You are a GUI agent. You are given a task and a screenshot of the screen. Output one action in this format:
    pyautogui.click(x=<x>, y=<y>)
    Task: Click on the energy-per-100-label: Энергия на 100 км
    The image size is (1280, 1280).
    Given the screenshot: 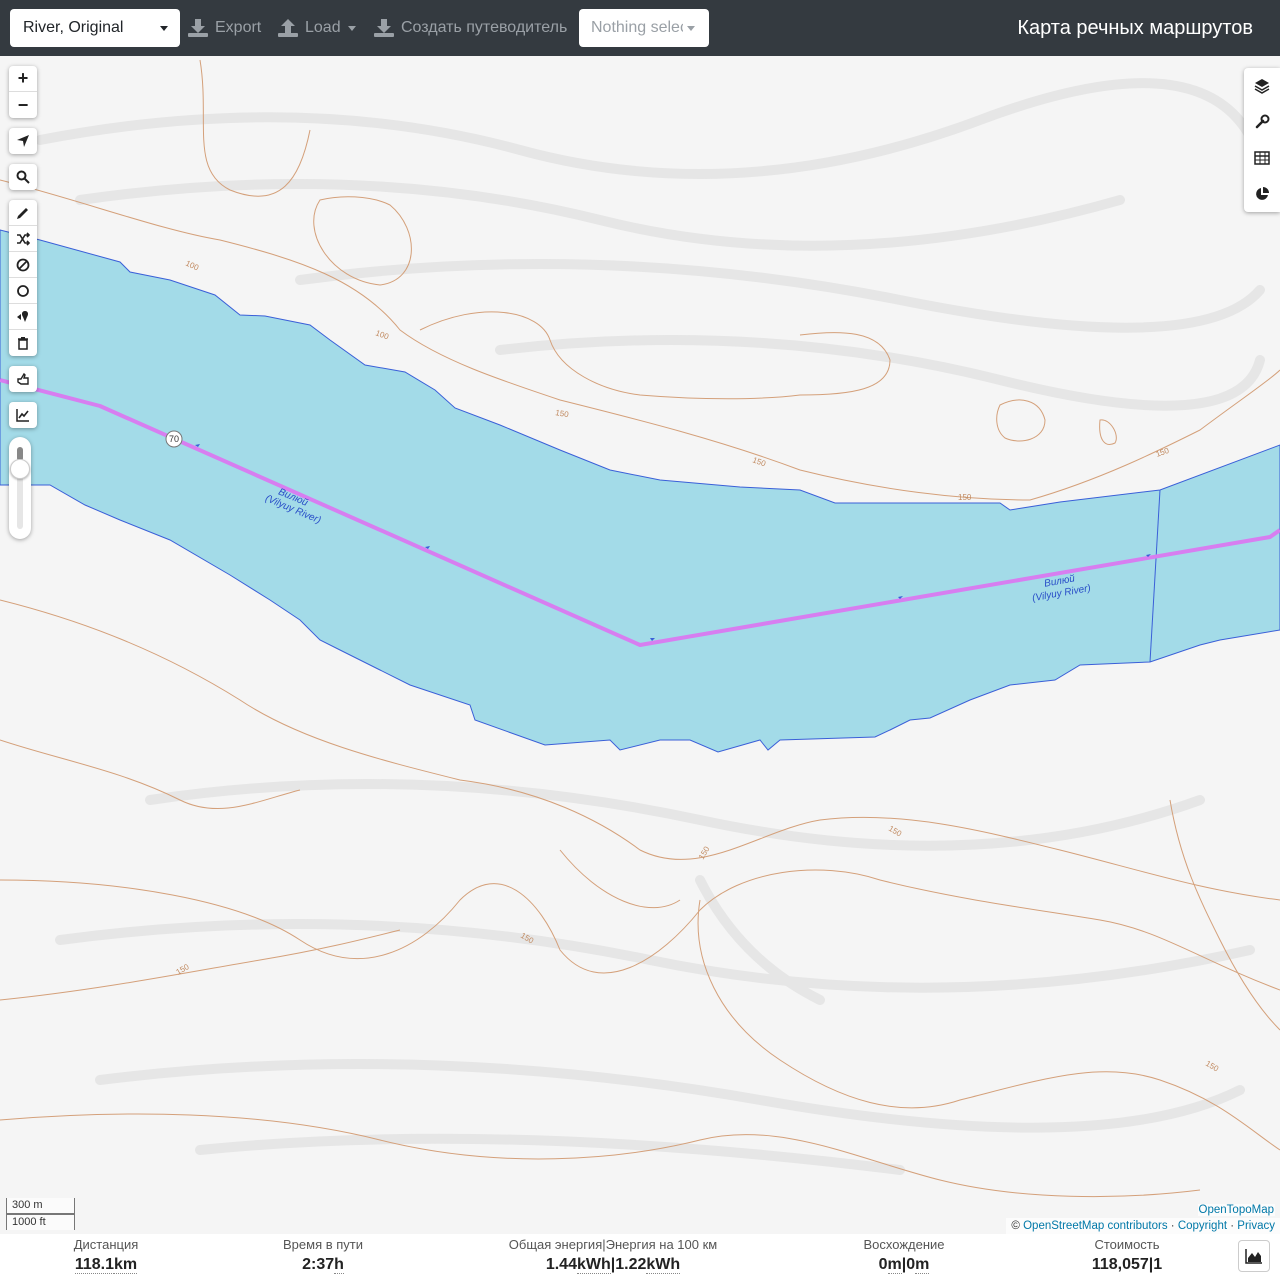 What is the action you would take?
    pyautogui.click(x=661, y=1244)
    